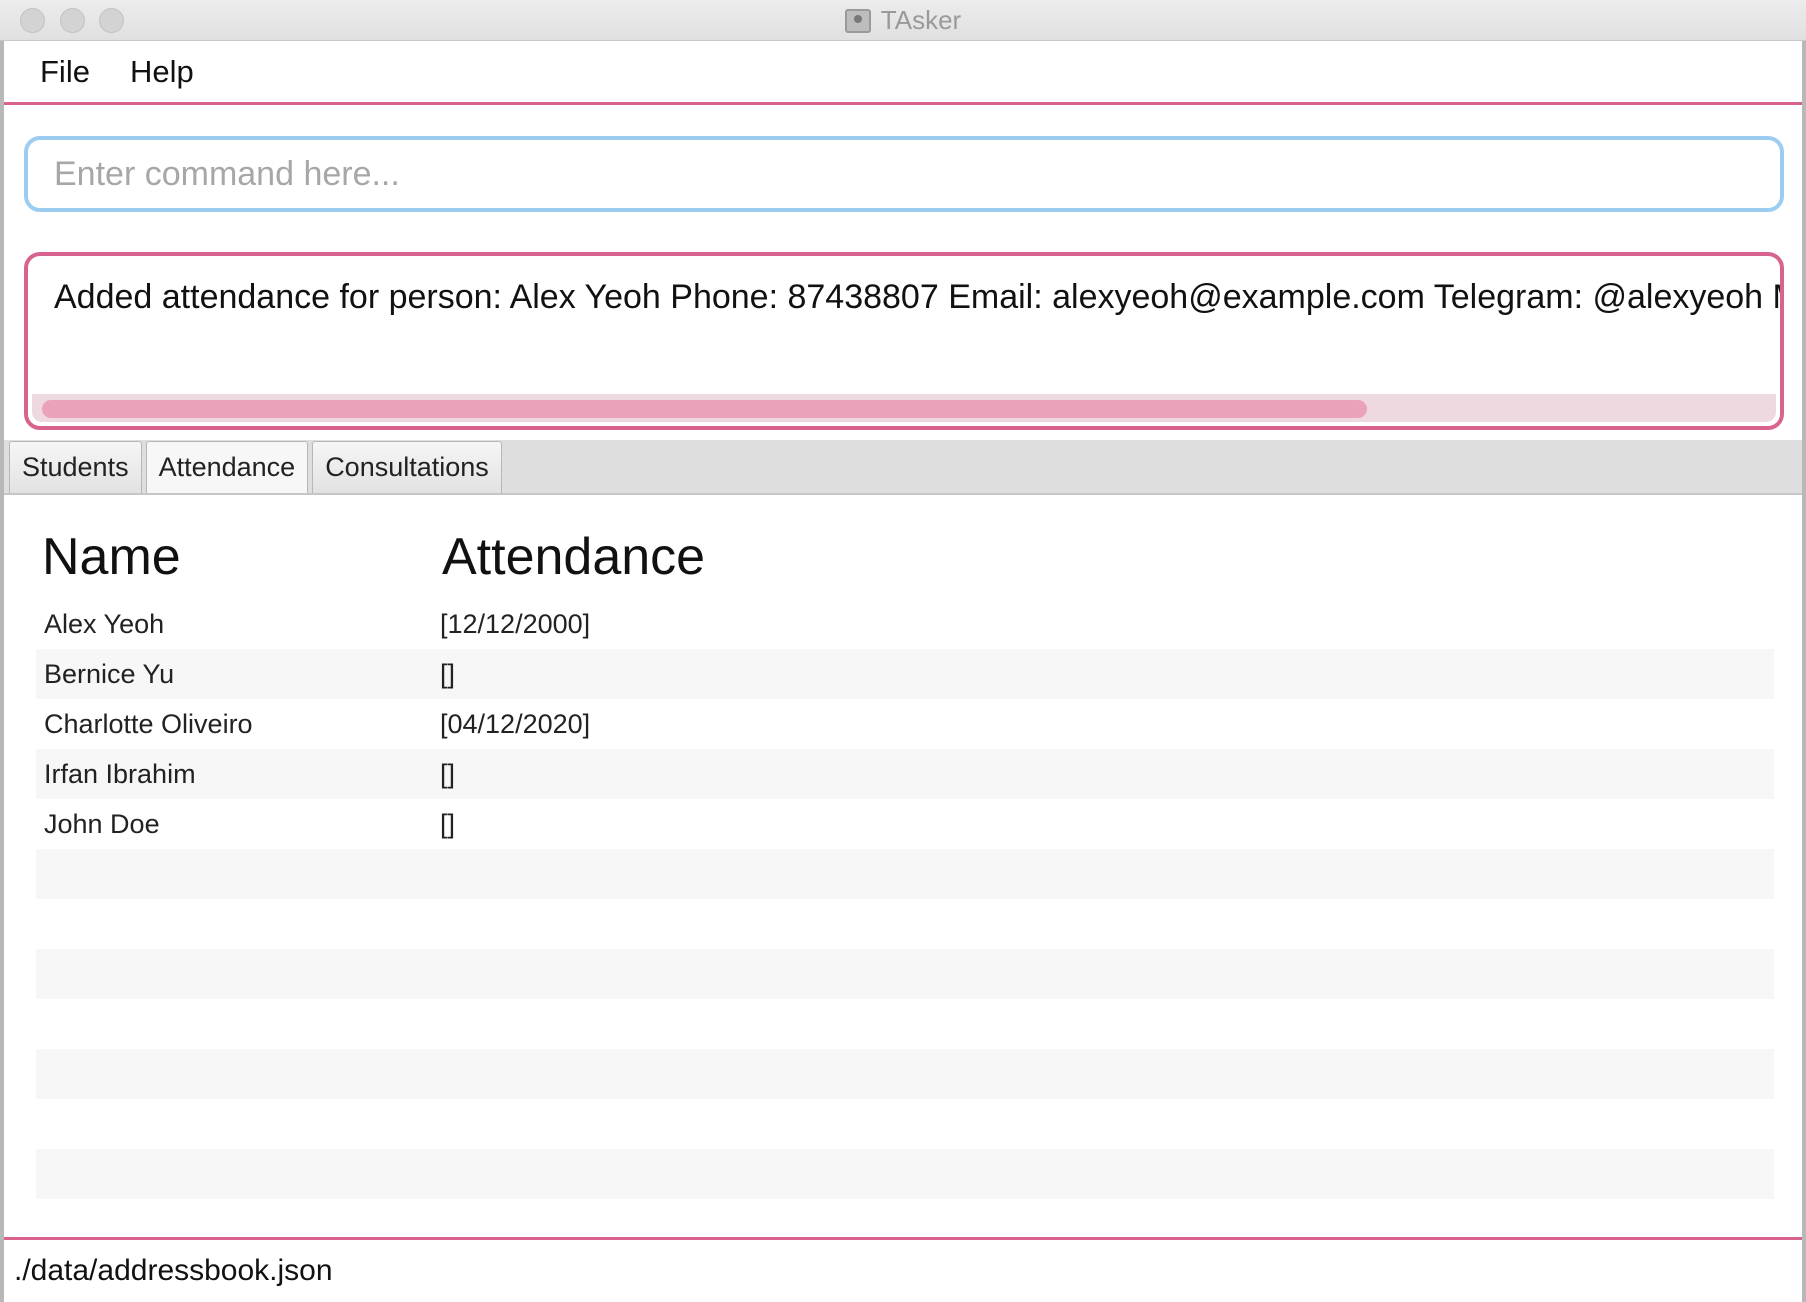 Image resolution: width=1806 pixels, height=1302 pixels. What do you see at coordinates (905, 624) in the screenshot?
I see `table-row: Alex Yeoh [12/12/2000]` at bounding box center [905, 624].